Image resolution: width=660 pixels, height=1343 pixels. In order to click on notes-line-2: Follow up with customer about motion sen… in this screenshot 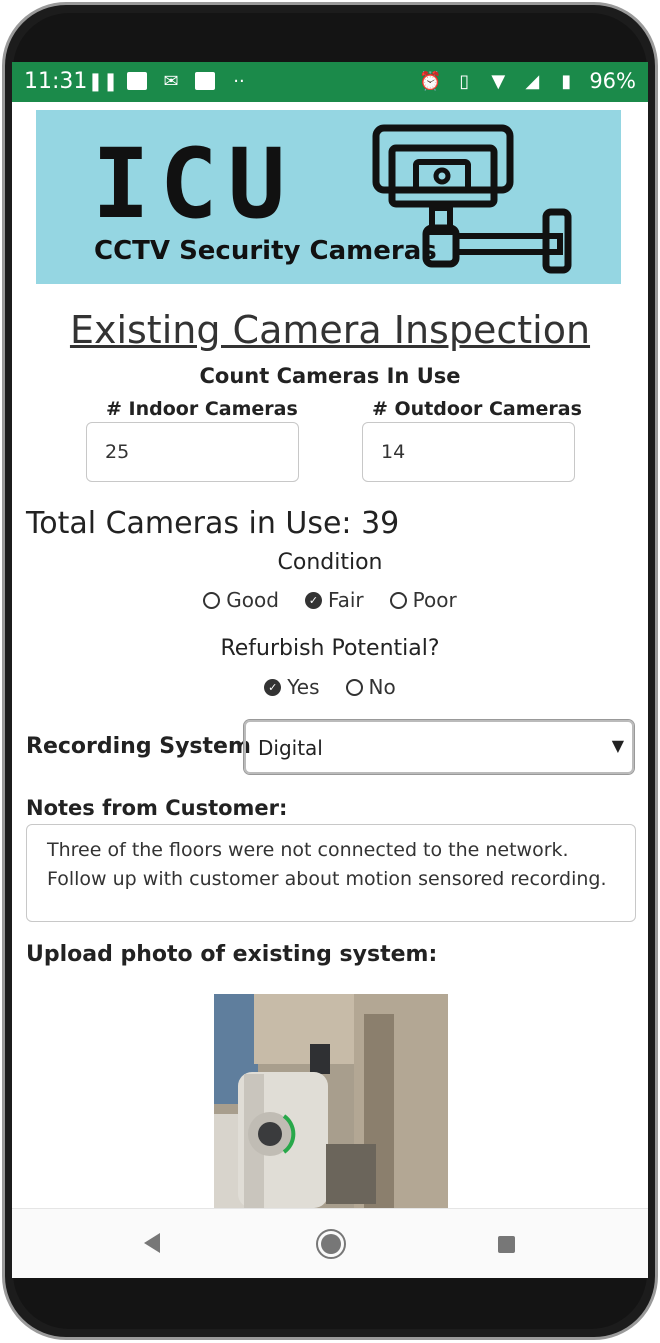, I will do `click(327, 879)`.